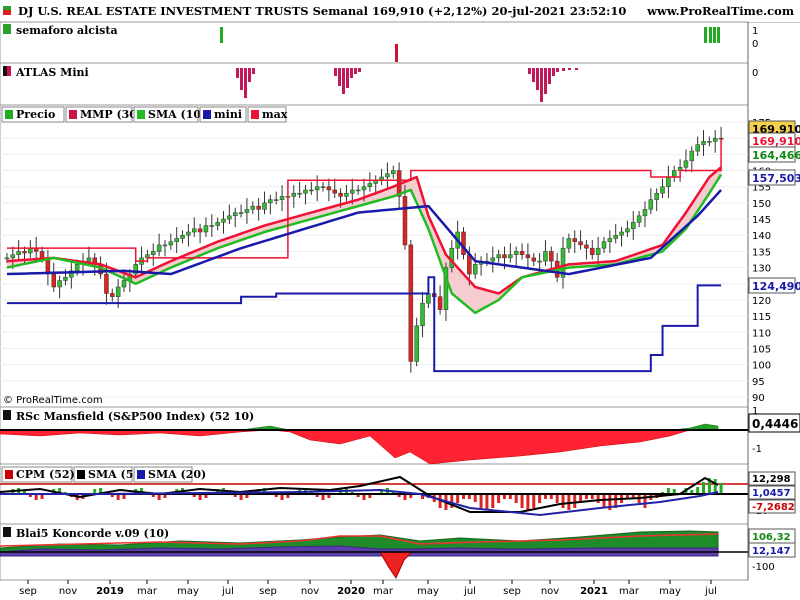  Describe the element at coordinates (761, 236) in the screenshot. I see `price-y-tick: 140` at that location.